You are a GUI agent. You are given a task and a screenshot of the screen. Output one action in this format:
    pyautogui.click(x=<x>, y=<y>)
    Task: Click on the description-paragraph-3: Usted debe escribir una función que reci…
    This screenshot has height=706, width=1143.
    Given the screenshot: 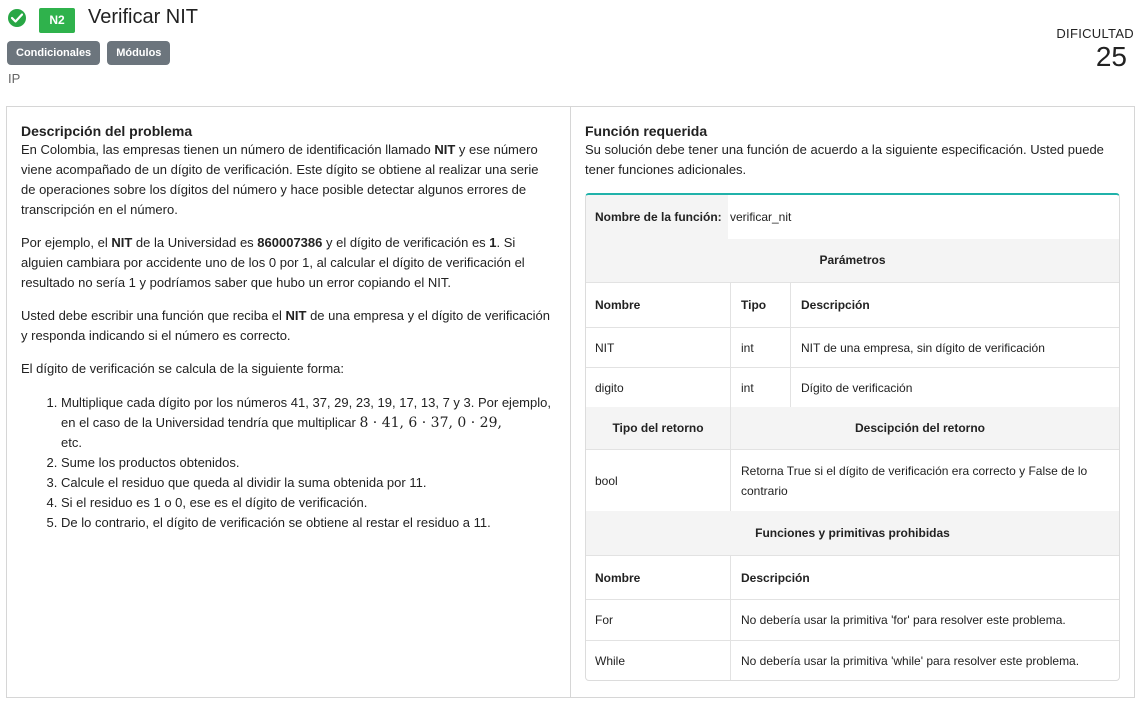 What is the action you would take?
    pyautogui.click(x=285, y=325)
    